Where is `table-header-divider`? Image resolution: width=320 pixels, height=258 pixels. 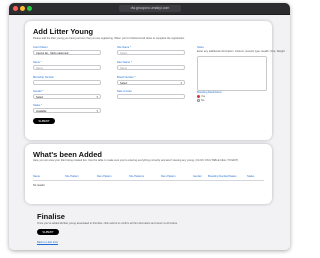 table-header-divider is located at coordinates (148, 180).